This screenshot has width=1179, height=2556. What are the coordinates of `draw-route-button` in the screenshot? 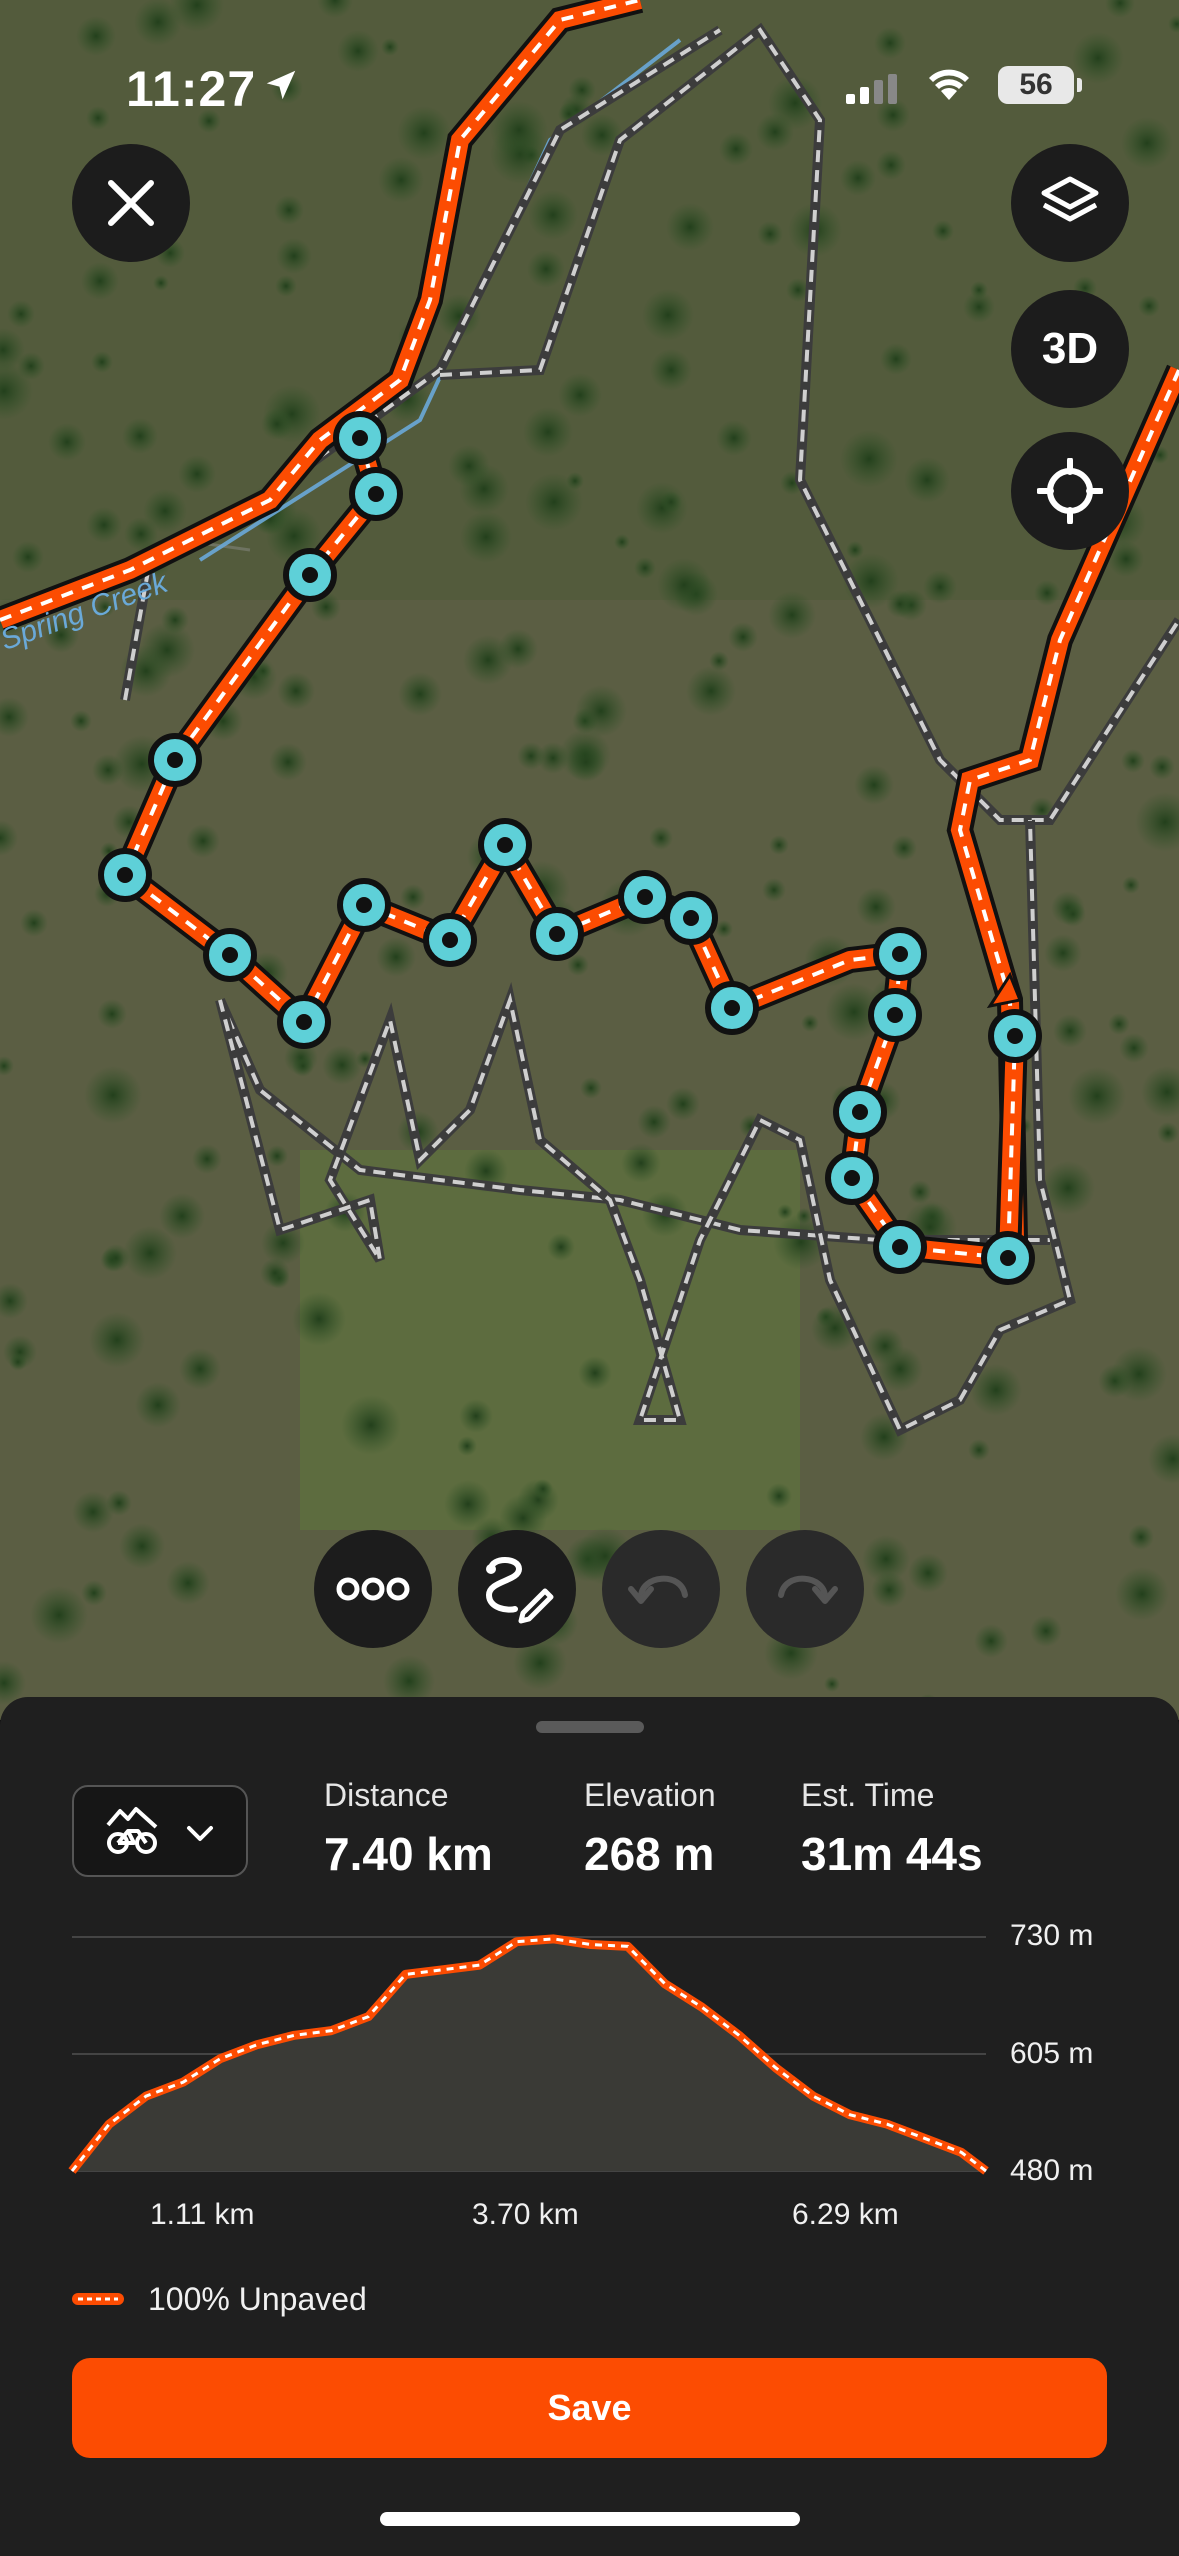 It's located at (517, 1589).